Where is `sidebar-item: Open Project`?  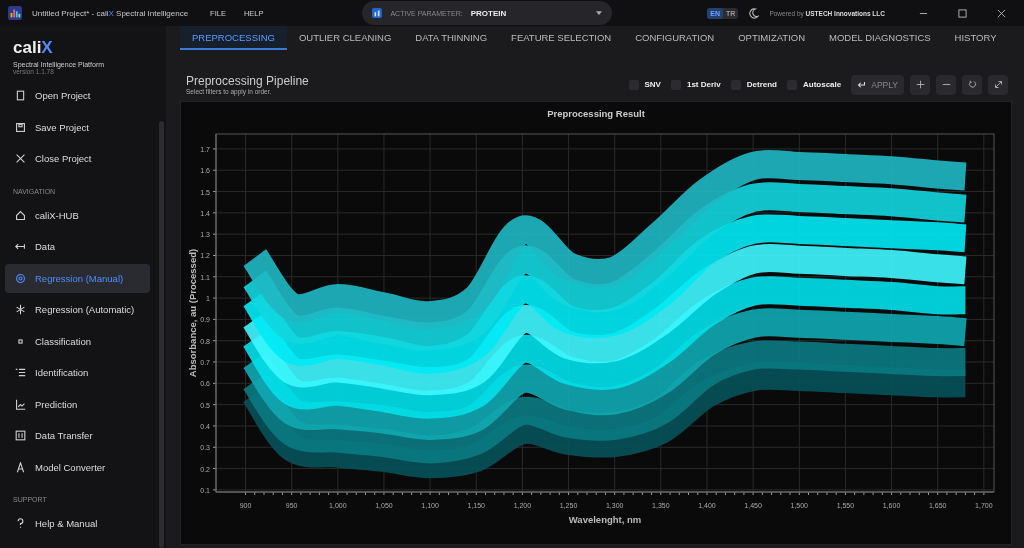 sidebar-item: Open Project is located at coordinates (77, 95).